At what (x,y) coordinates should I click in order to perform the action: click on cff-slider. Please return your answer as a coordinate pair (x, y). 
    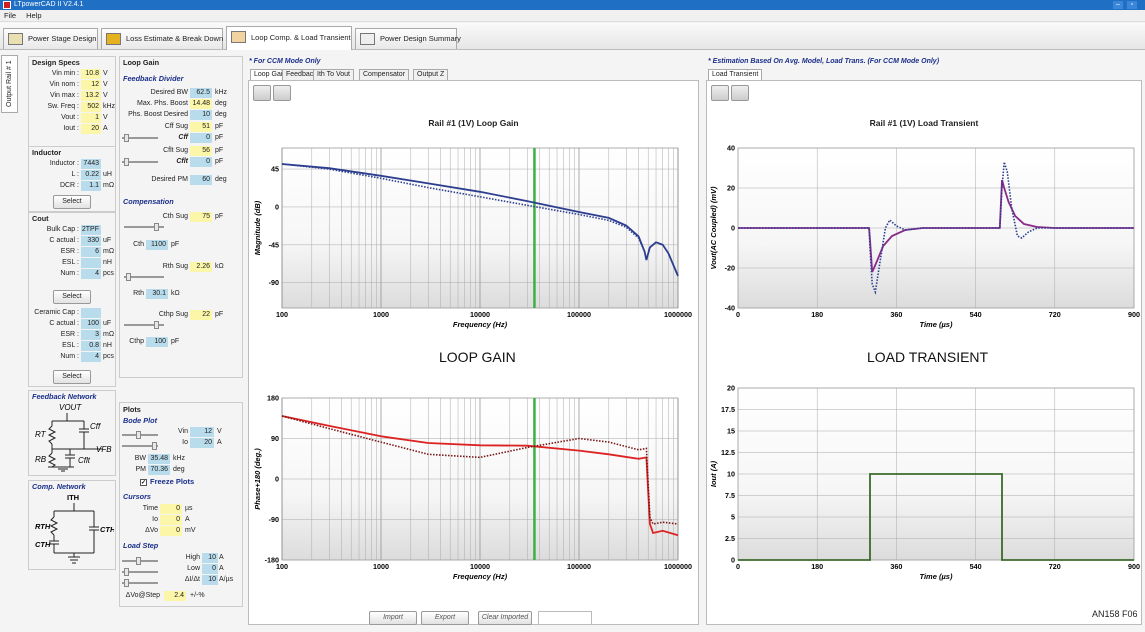
    Looking at the image, I should click on (140, 138).